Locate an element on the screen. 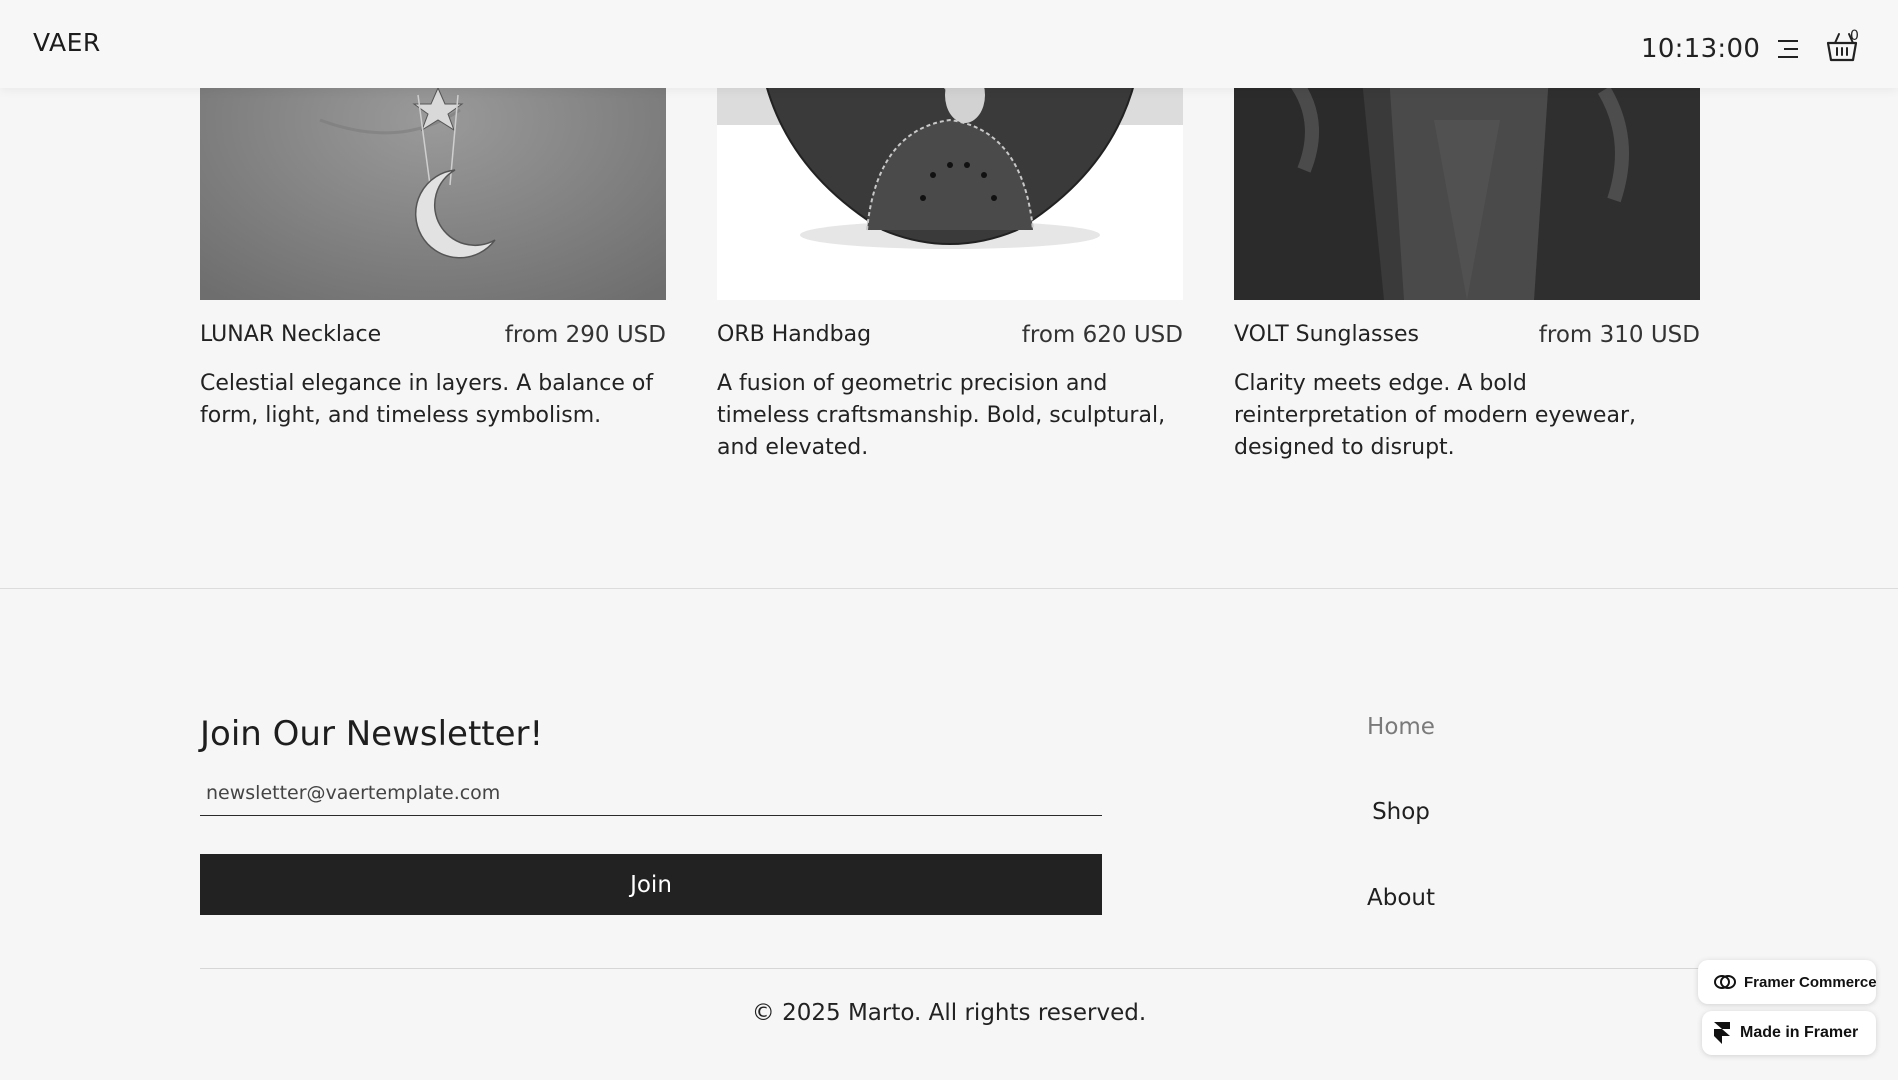  join-button: Join is located at coordinates (651, 884).